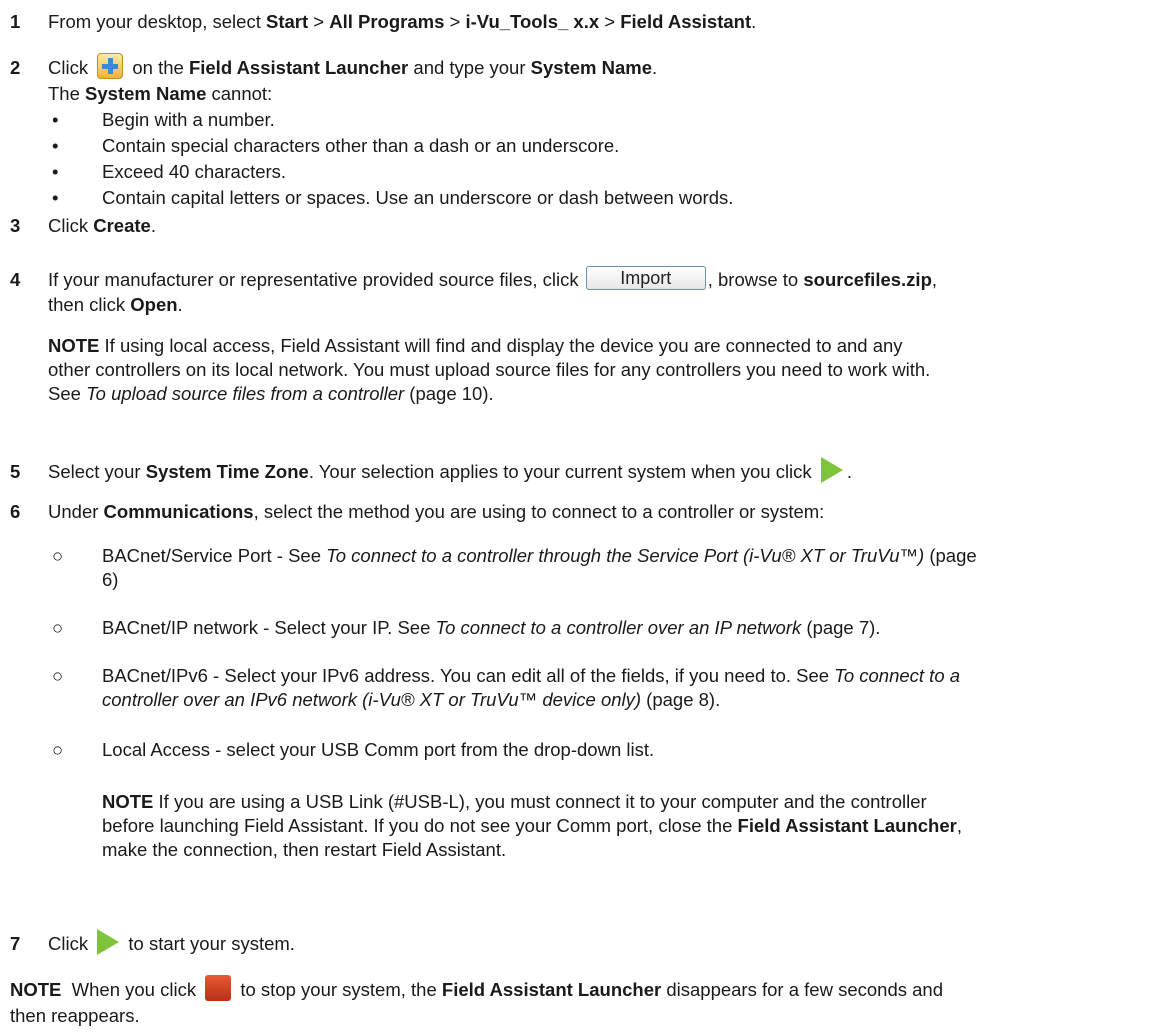 Image resolution: width=1176 pixels, height=1032 pixels. I want to click on step-3: 3 Click Create., so click(588, 226).